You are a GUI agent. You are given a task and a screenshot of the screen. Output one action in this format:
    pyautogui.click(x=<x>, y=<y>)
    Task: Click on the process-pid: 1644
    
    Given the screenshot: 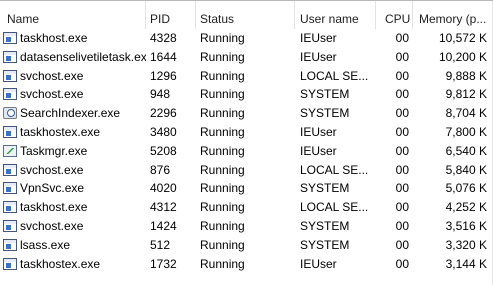 What is the action you would take?
    pyautogui.click(x=163, y=56)
    